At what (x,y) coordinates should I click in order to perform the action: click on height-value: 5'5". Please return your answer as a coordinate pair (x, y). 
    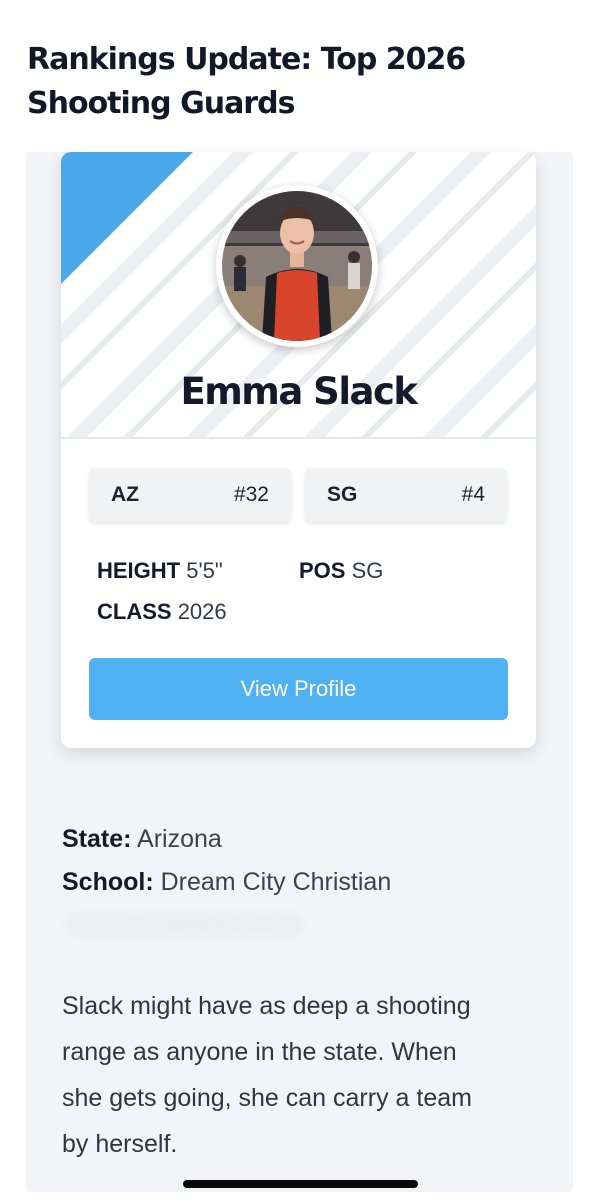
    Looking at the image, I should click on (204, 570).